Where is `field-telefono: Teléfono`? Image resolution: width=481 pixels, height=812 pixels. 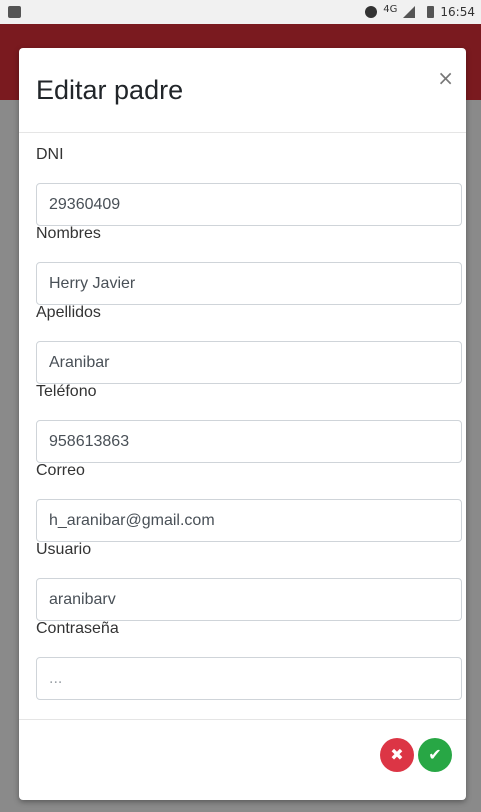 field-telefono: Teléfono is located at coordinates (249, 422).